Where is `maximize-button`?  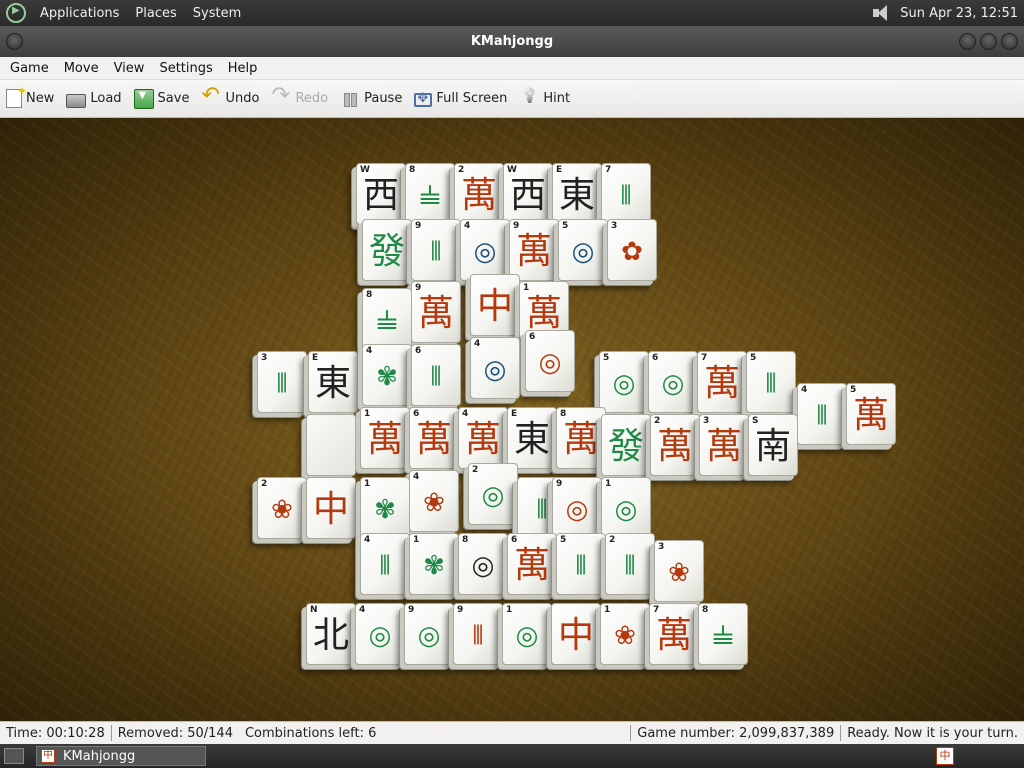
maximize-button is located at coordinates (988, 41).